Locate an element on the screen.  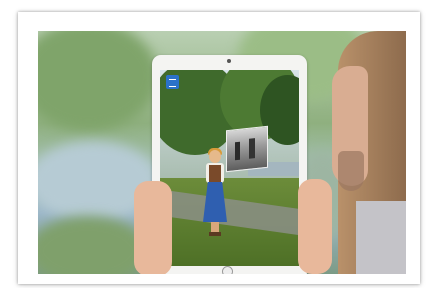
figure-head is located at coordinates (215, 156).